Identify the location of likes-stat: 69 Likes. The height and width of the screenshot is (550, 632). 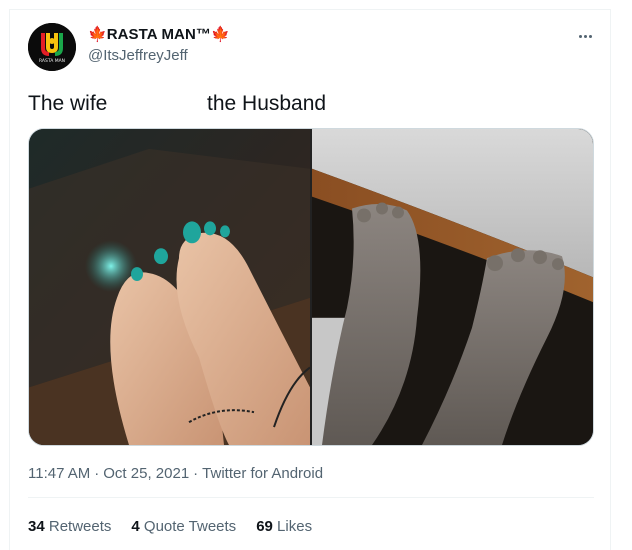
(284, 527).